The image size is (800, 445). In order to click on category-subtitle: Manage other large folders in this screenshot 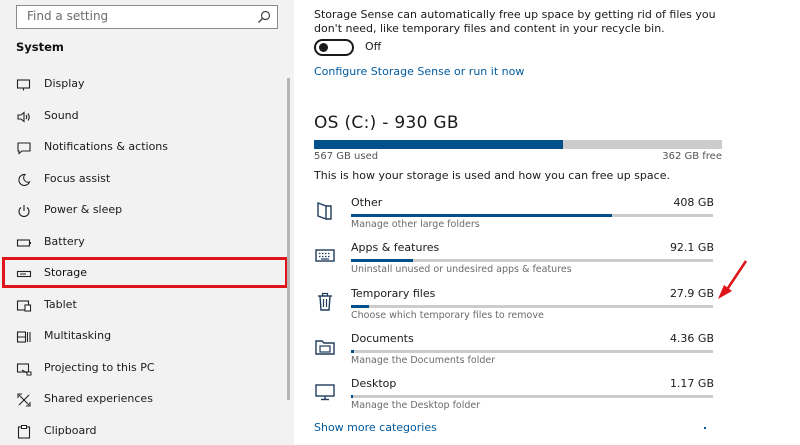, I will do `click(415, 224)`.